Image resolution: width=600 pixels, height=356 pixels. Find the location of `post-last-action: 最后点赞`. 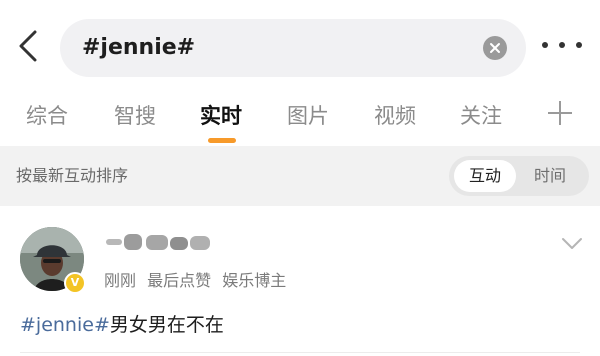

post-last-action: 最后点赞 is located at coordinates (179, 280).